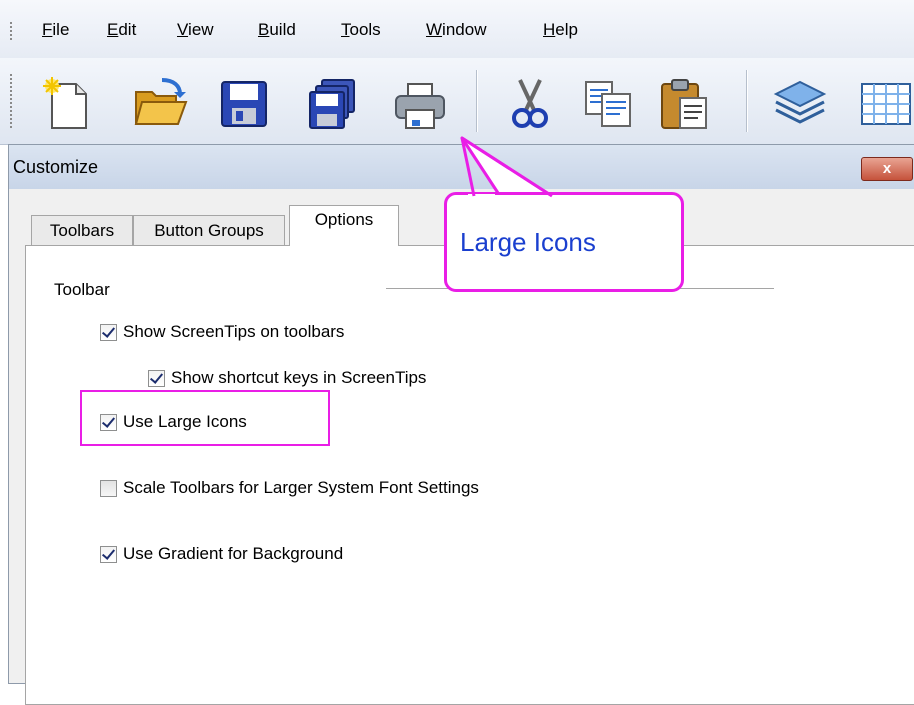  What do you see at coordinates (608, 104) in the screenshot?
I see `copy-icon` at bounding box center [608, 104].